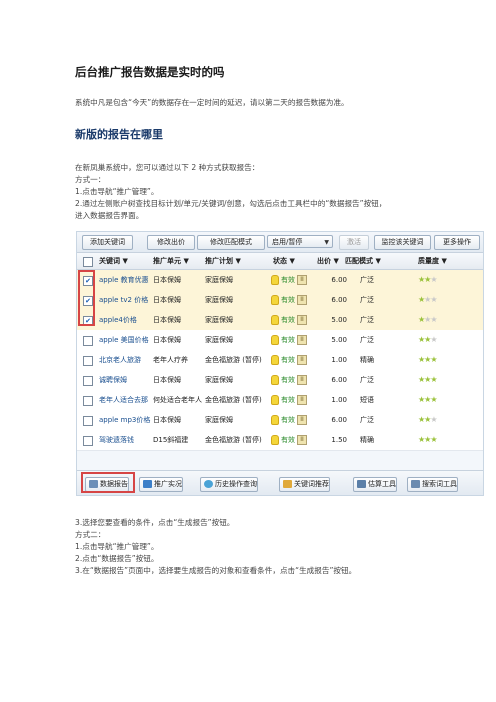 The width and height of the screenshot is (496, 702). I want to click on quality-rating: ★★★, so click(428, 320).